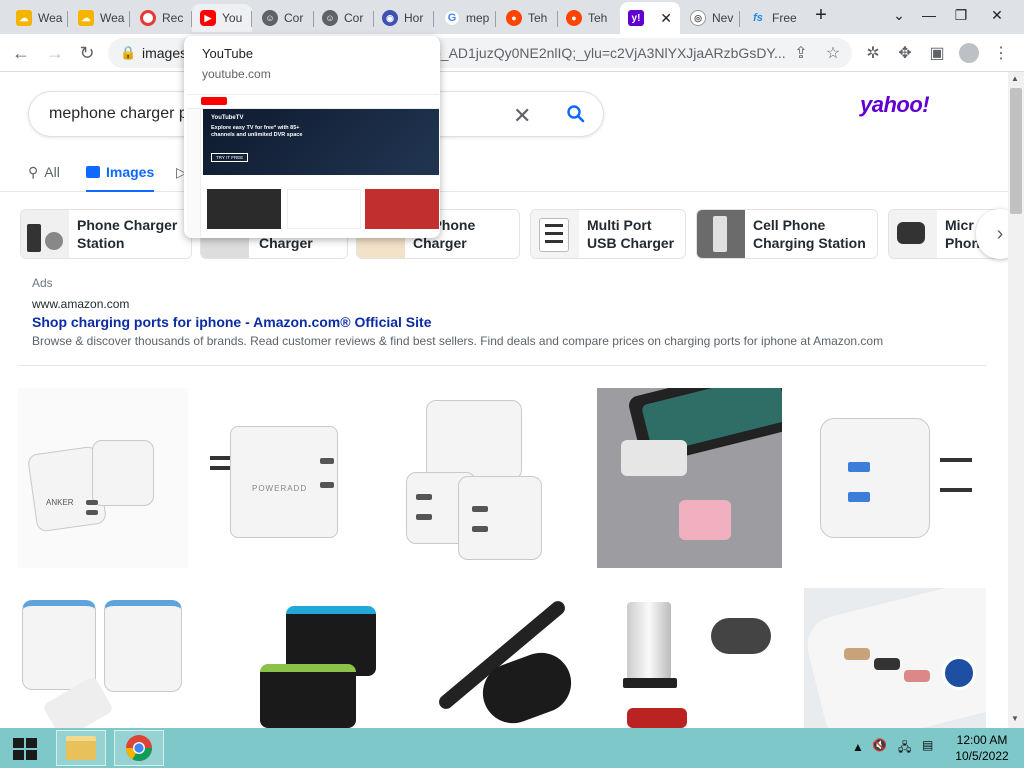 Image resolution: width=1024 pixels, height=768 pixels. I want to click on network-icon: 🖧, so click(904, 748).